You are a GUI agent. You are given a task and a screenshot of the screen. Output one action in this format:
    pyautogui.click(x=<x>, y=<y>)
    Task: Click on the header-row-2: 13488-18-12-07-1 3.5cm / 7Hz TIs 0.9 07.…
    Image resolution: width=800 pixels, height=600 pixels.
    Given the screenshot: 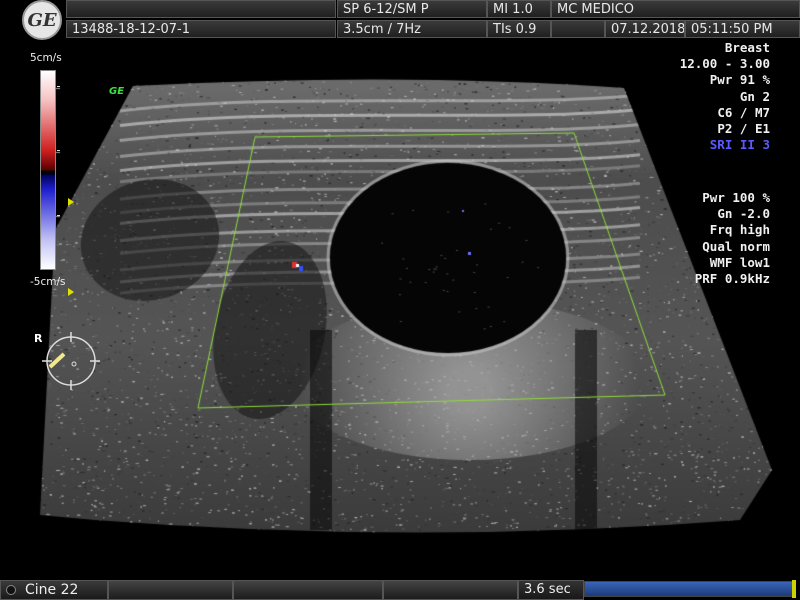 What is the action you would take?
    pyautogui.click(x=433, y=29)
    